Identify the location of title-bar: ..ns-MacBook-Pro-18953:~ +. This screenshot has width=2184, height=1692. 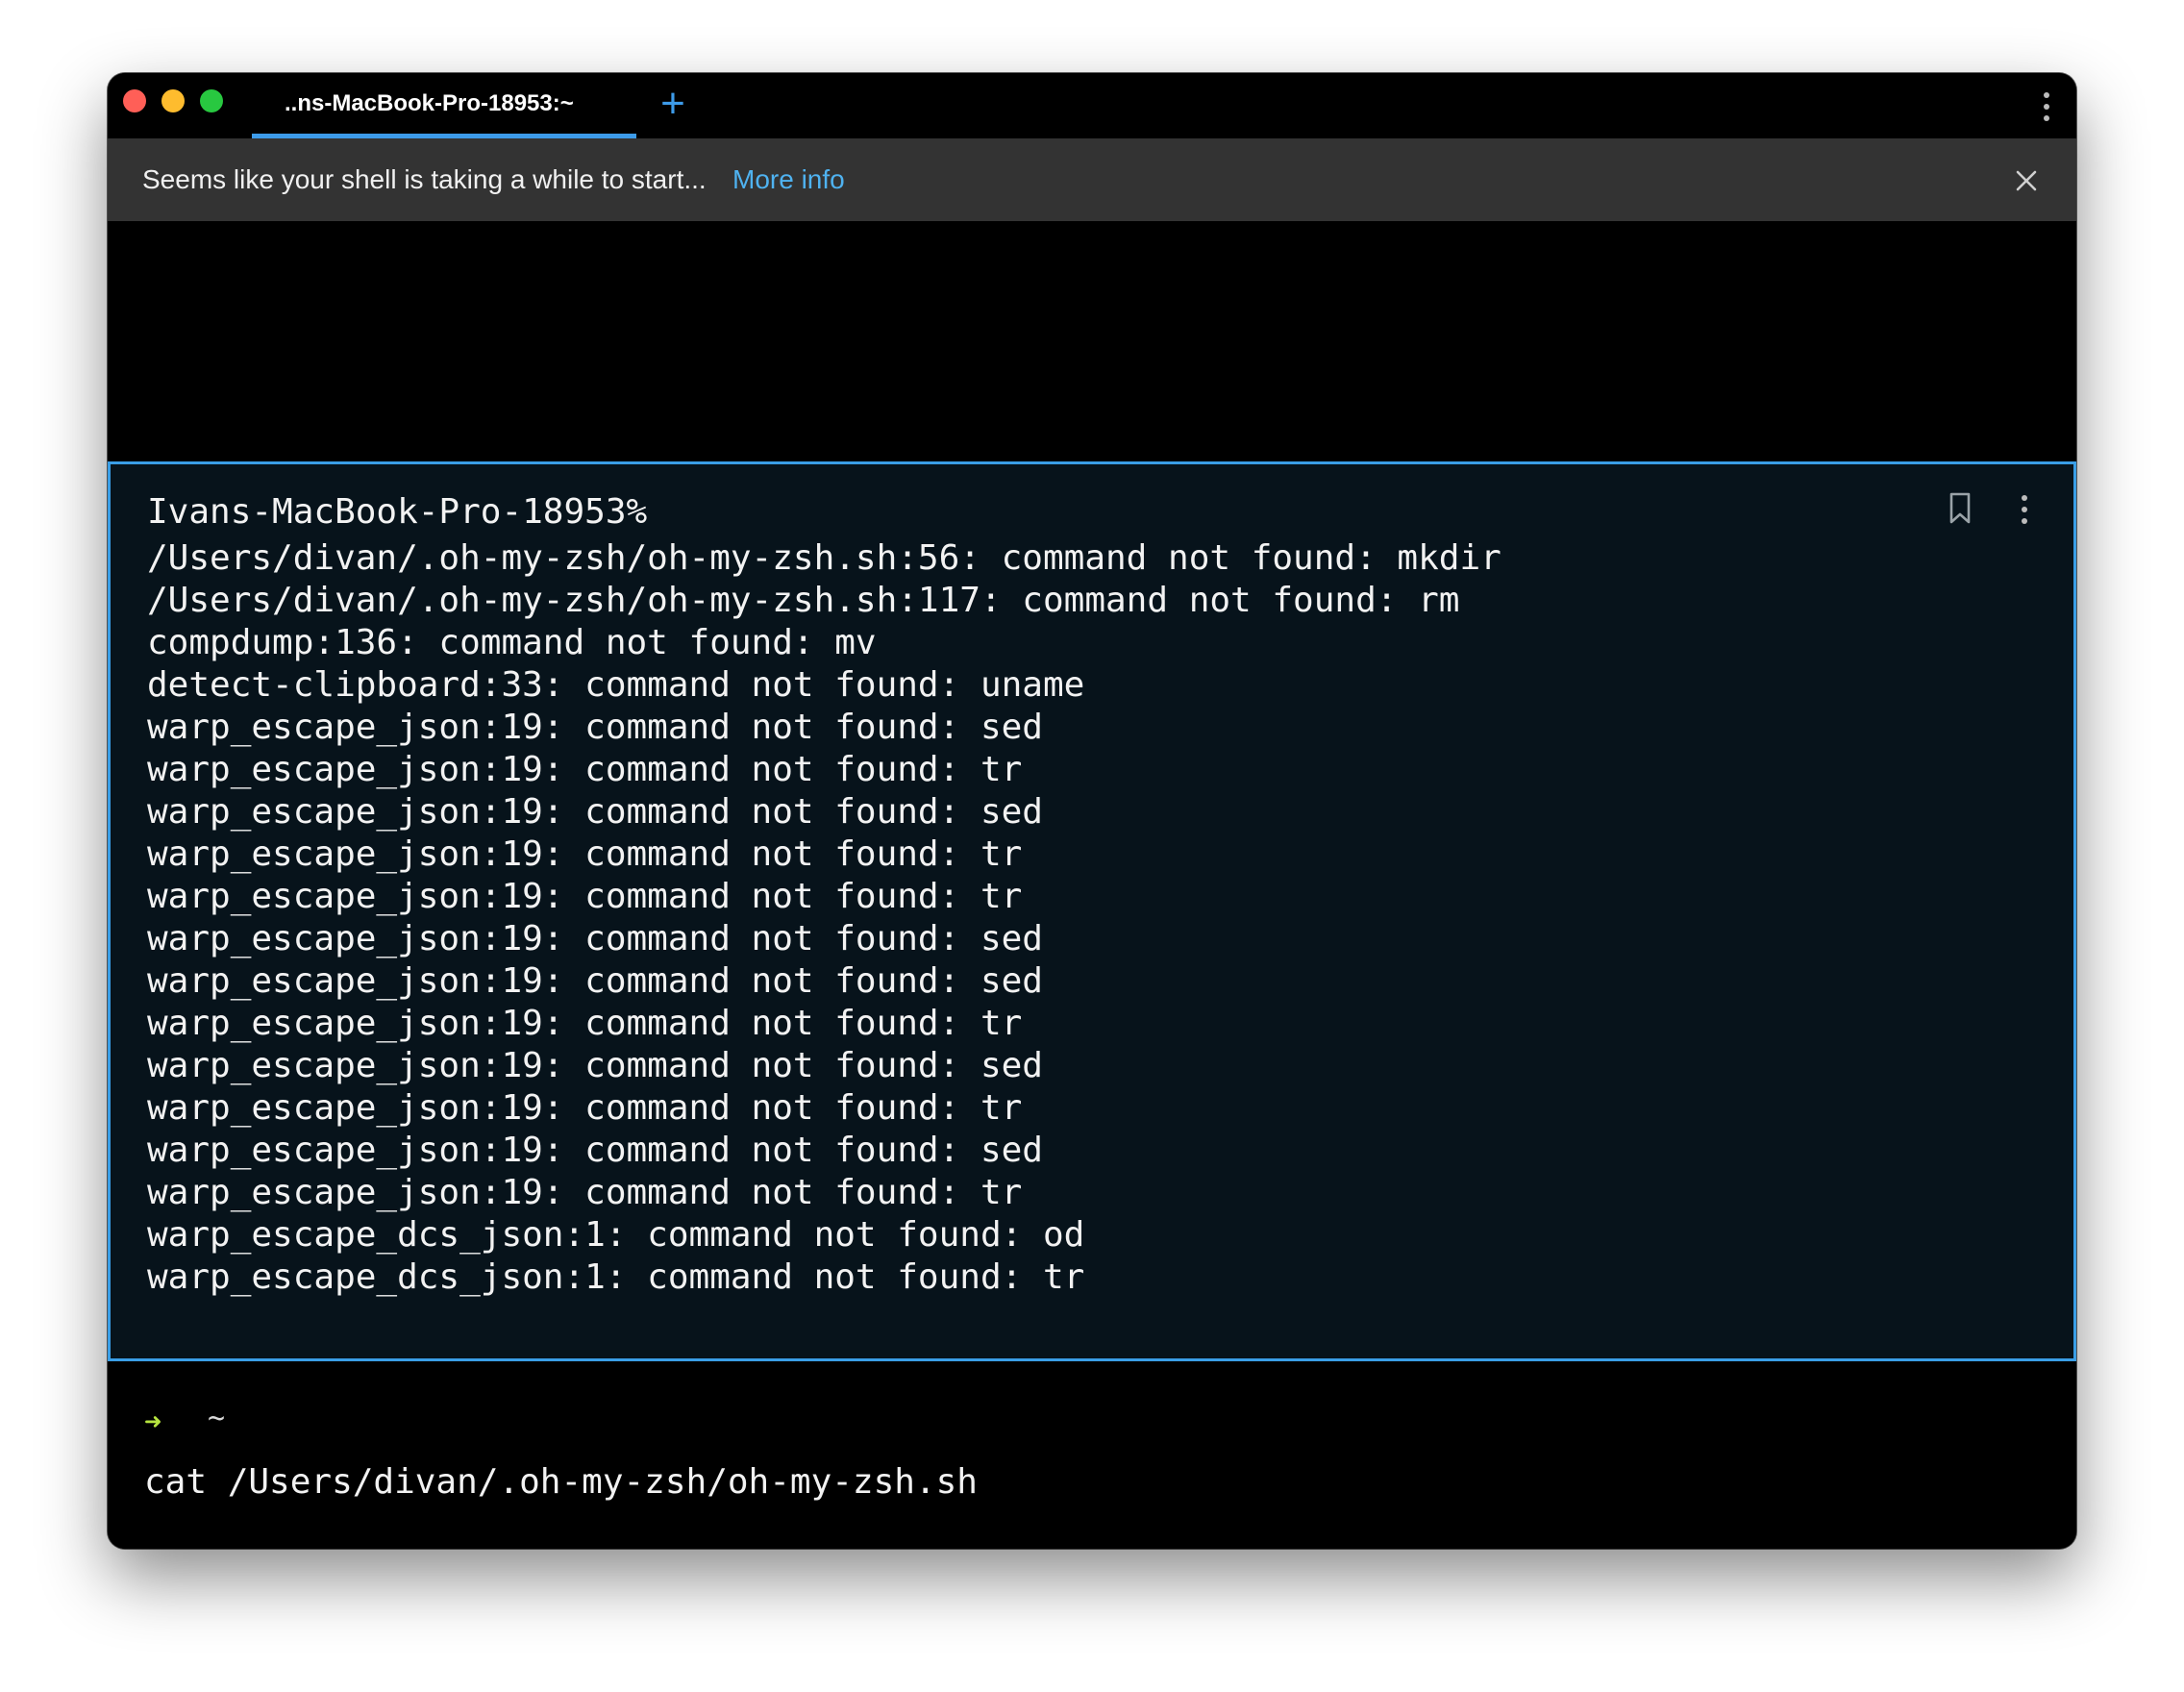
(1092, 105).